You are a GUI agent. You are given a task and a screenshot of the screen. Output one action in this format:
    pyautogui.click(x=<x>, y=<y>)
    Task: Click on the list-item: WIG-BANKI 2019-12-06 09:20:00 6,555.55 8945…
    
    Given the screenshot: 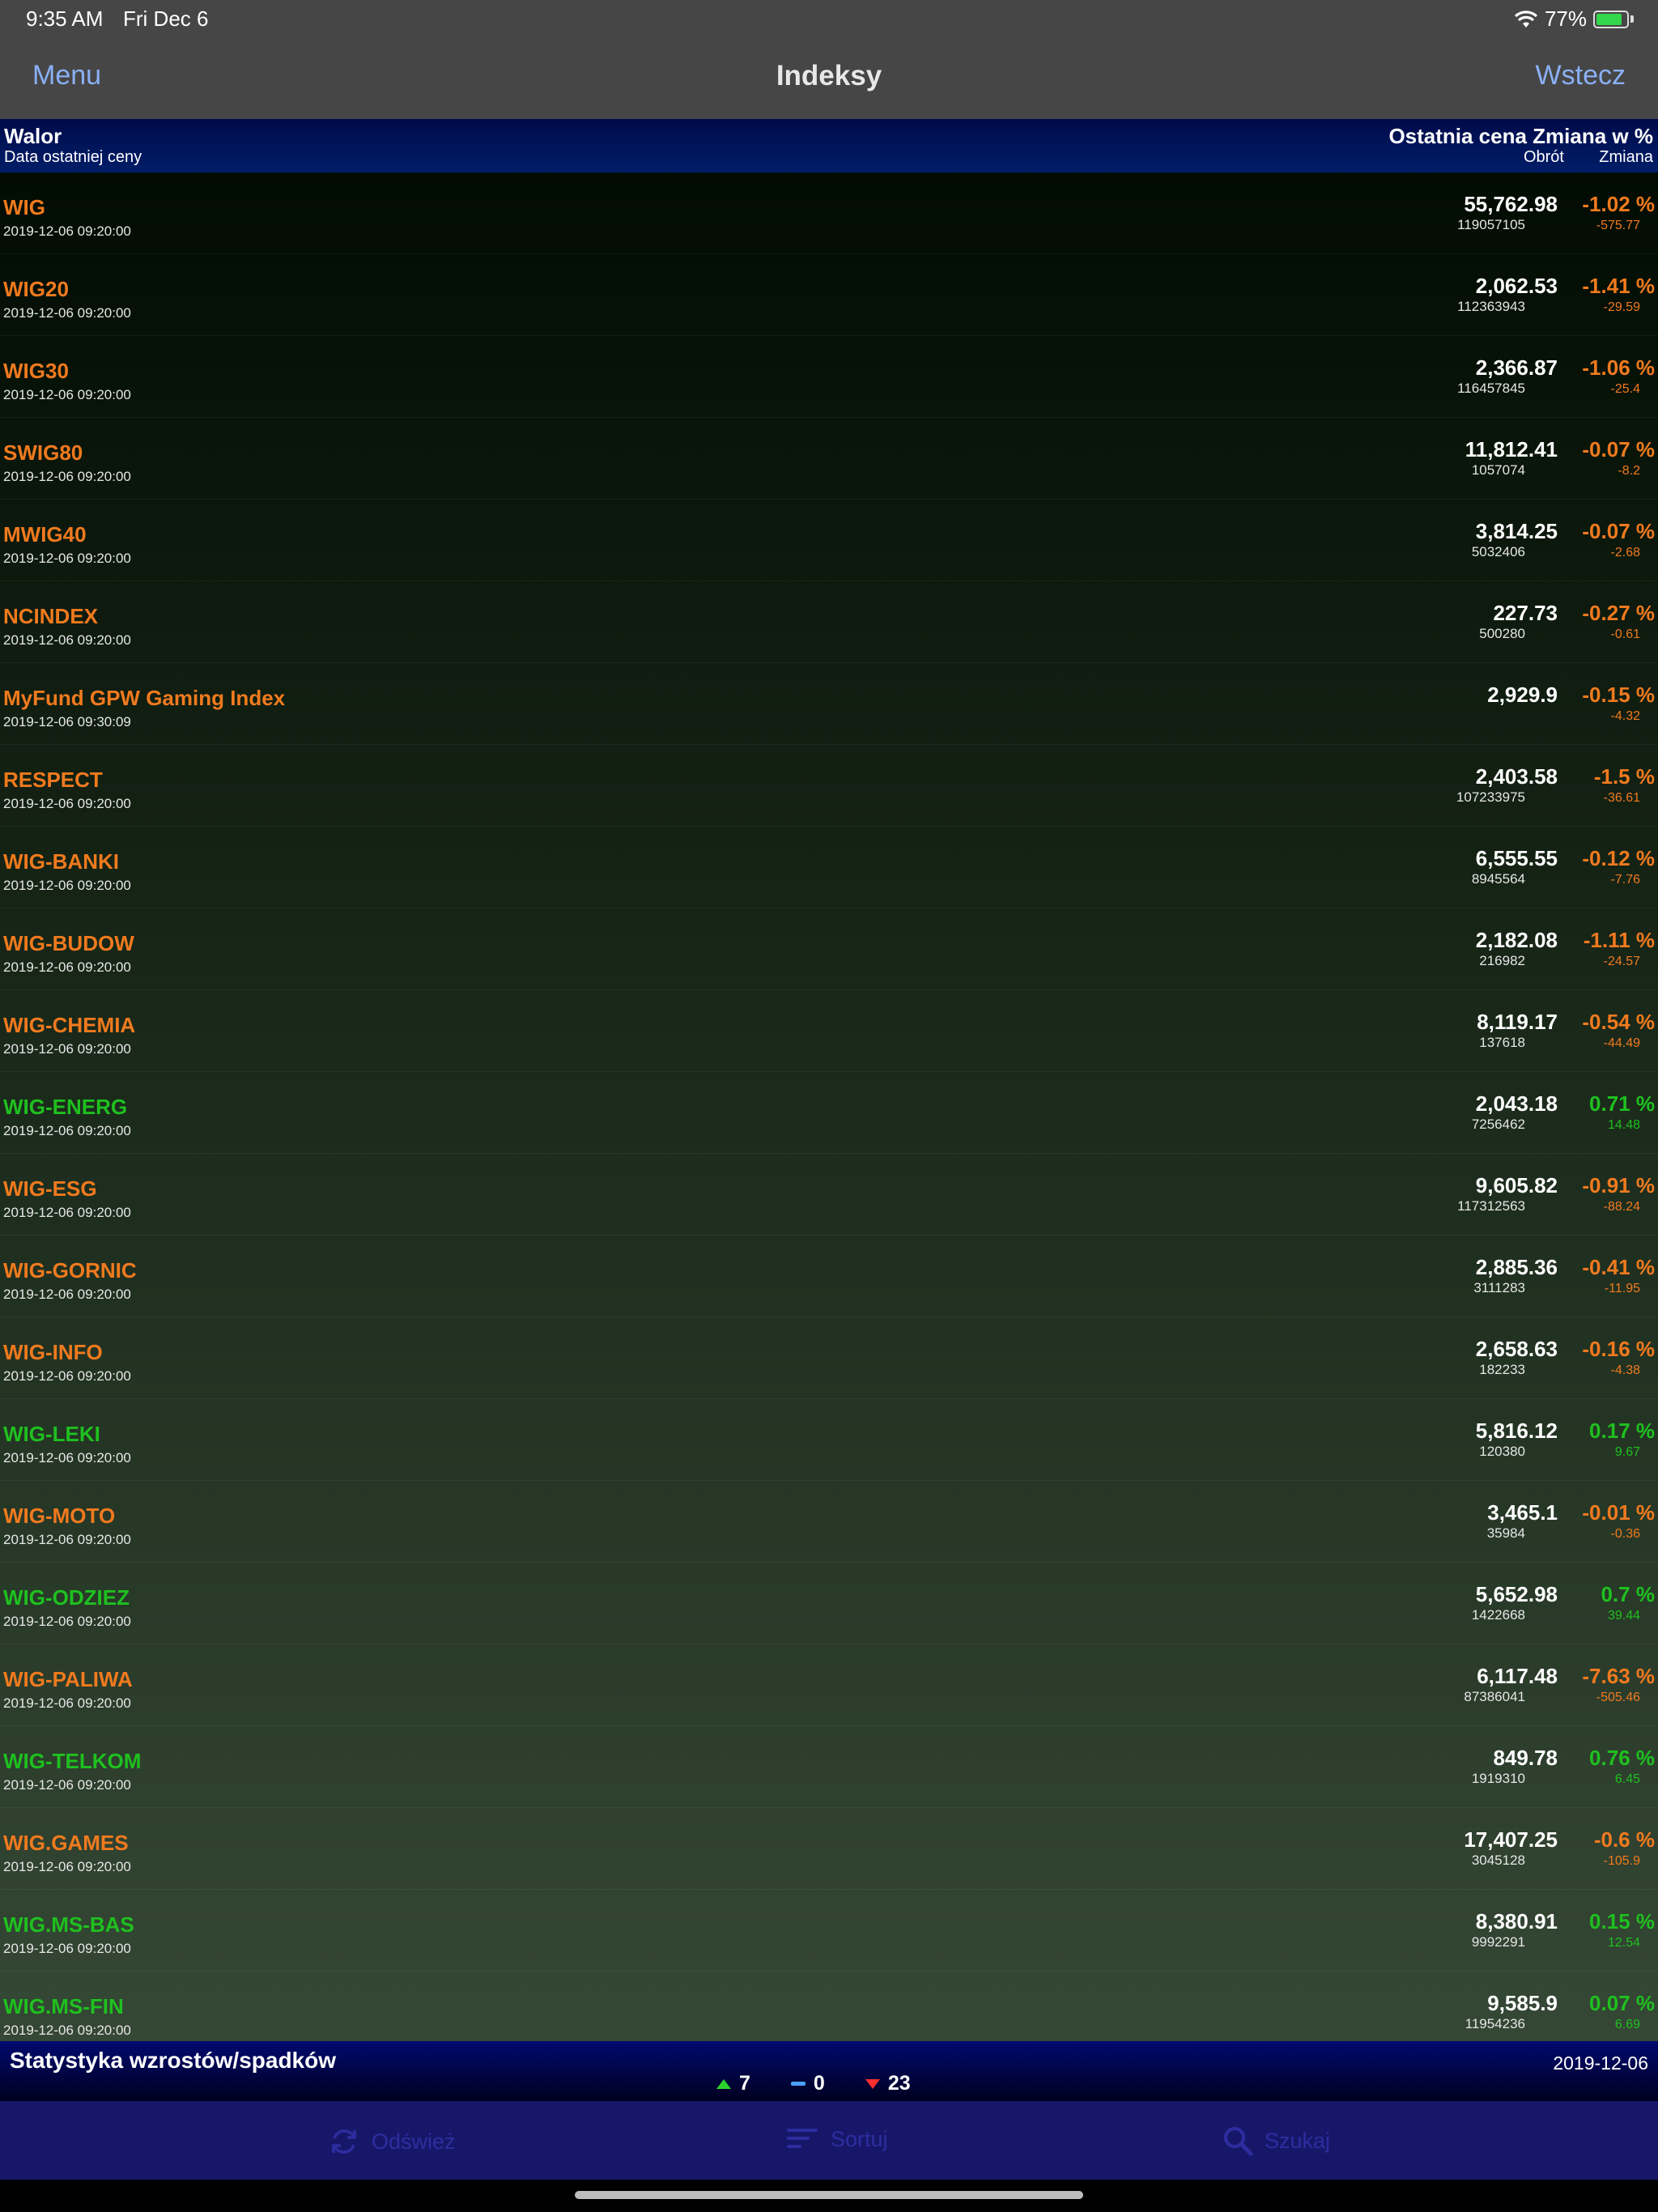 What is the action you would take?
    pyautogui.click(x=829, y=868)
    